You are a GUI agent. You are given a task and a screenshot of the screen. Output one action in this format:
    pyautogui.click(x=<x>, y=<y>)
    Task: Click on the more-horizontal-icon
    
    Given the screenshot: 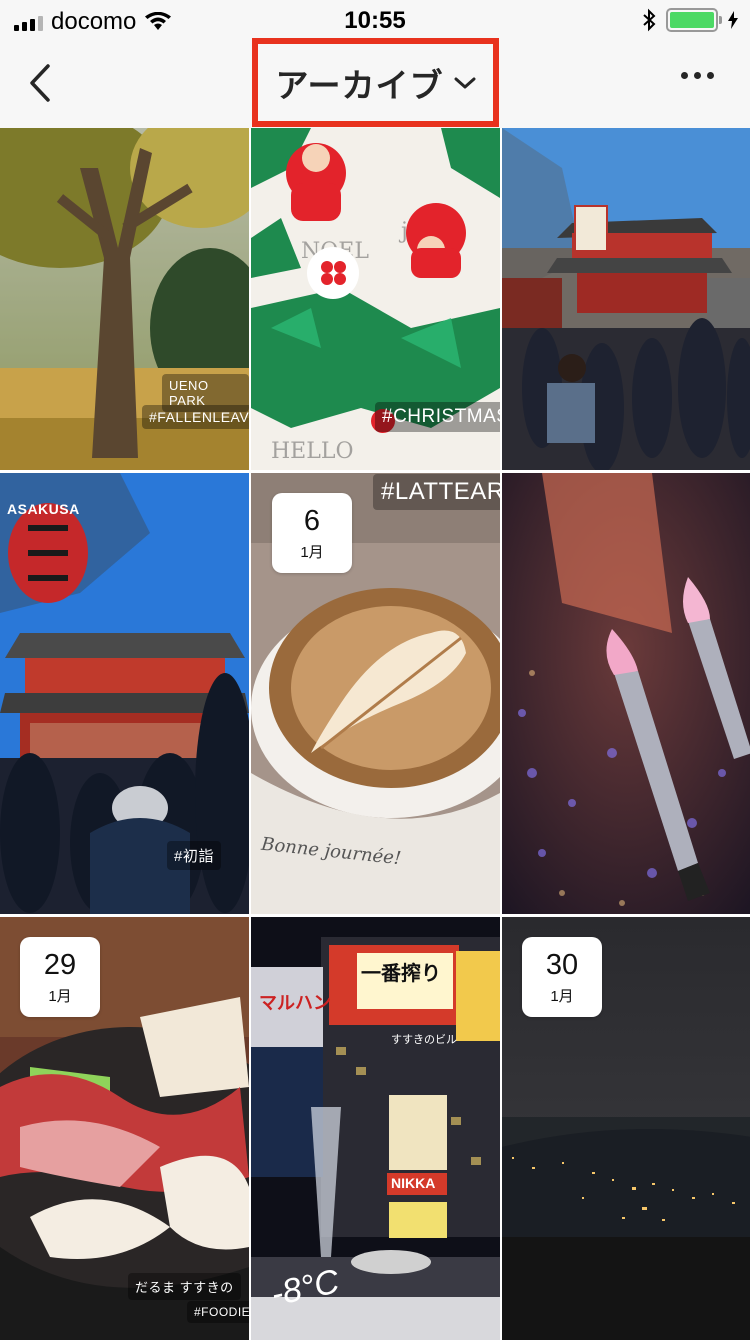 What is the action you would take?
    pyautogui.click(x=697, y=75)
    